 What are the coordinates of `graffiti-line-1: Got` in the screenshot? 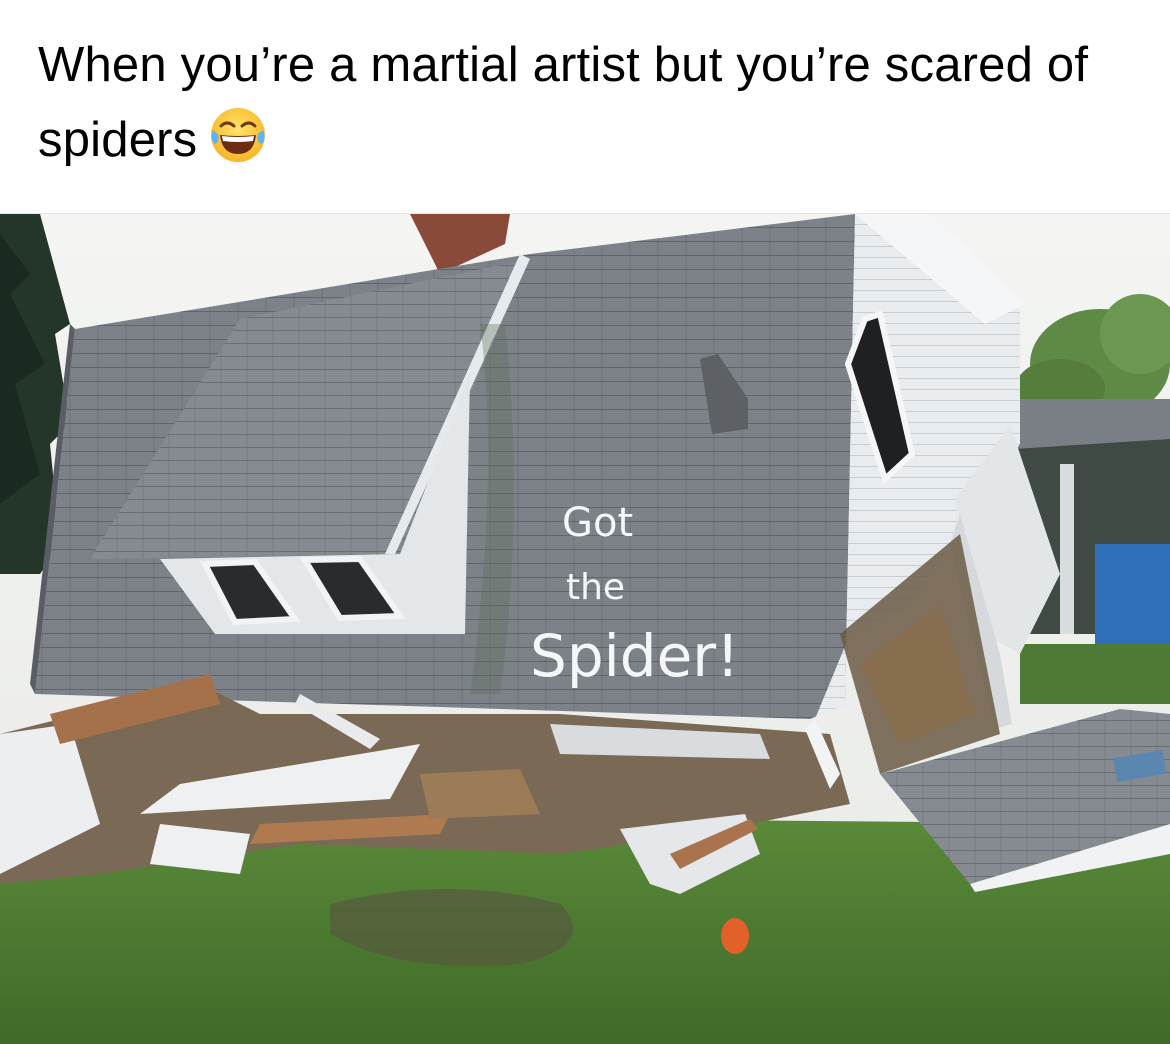 It's located at (597, 523).